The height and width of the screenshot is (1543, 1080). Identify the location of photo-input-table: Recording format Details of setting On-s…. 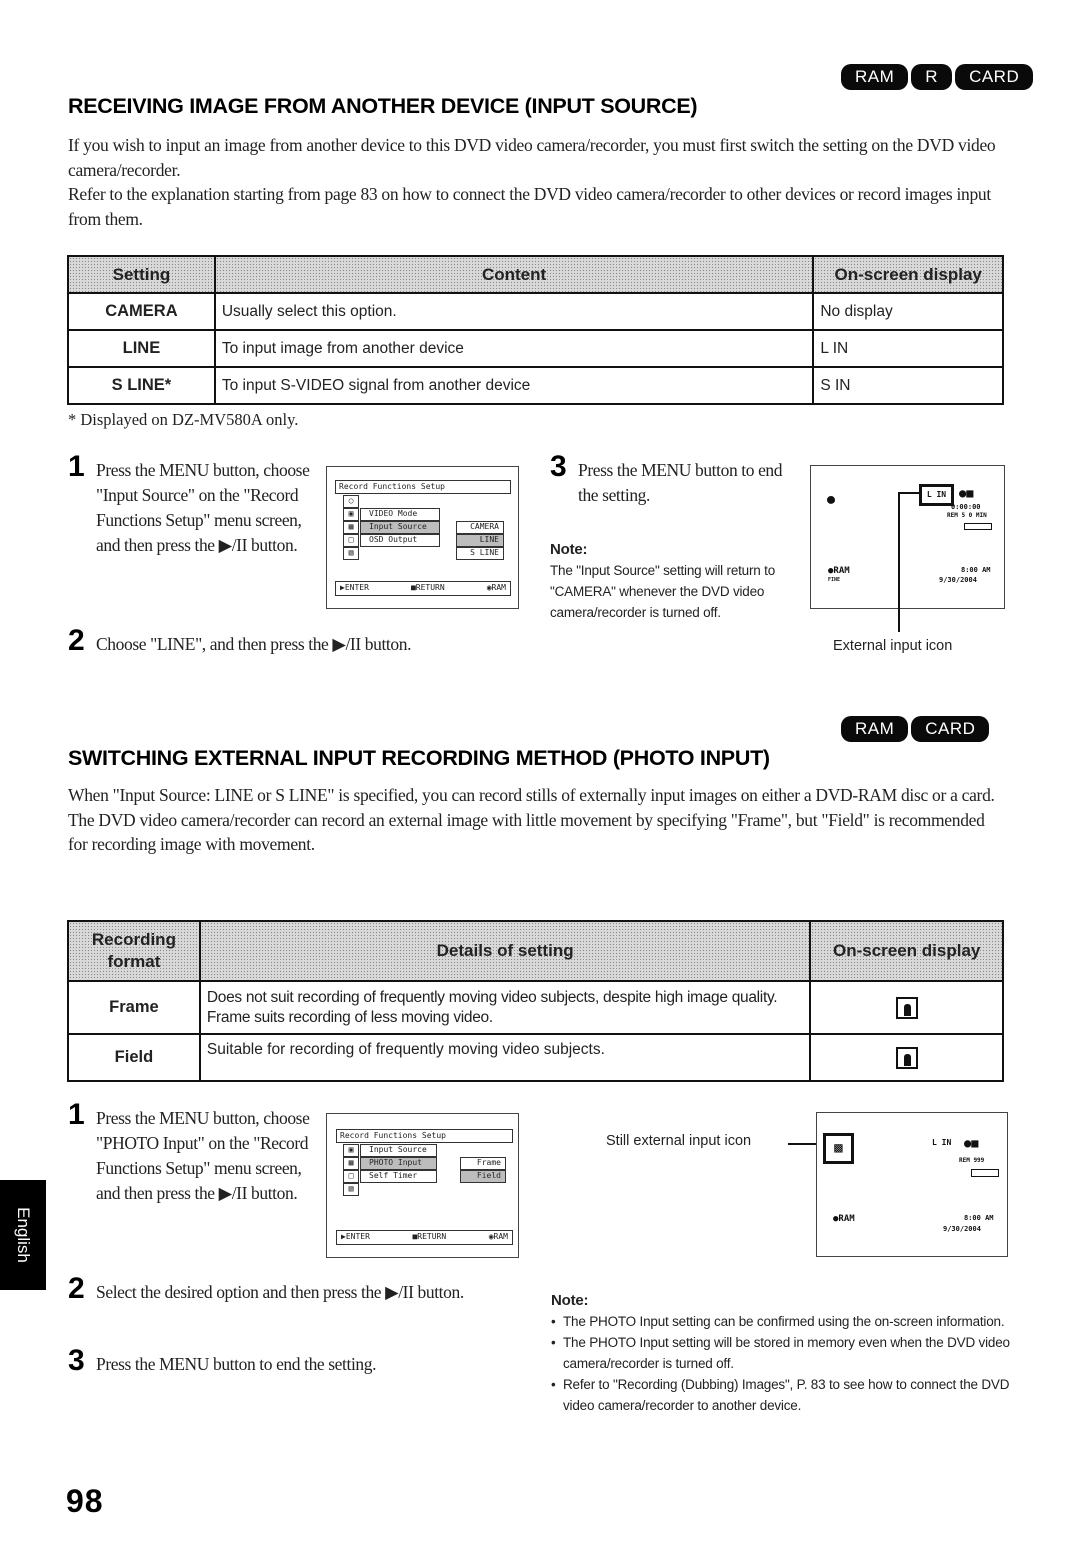
(535, 1001).